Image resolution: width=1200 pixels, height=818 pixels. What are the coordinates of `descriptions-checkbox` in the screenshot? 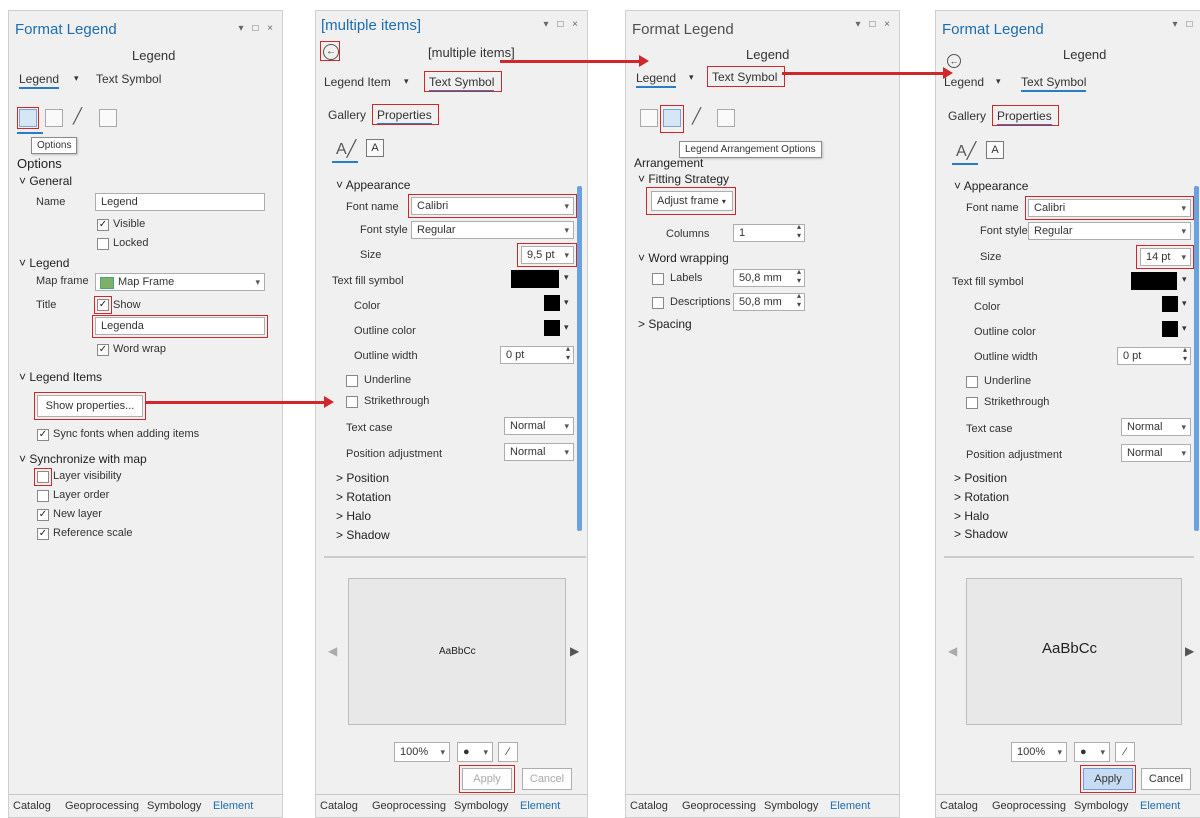 It's located at (658, 303).